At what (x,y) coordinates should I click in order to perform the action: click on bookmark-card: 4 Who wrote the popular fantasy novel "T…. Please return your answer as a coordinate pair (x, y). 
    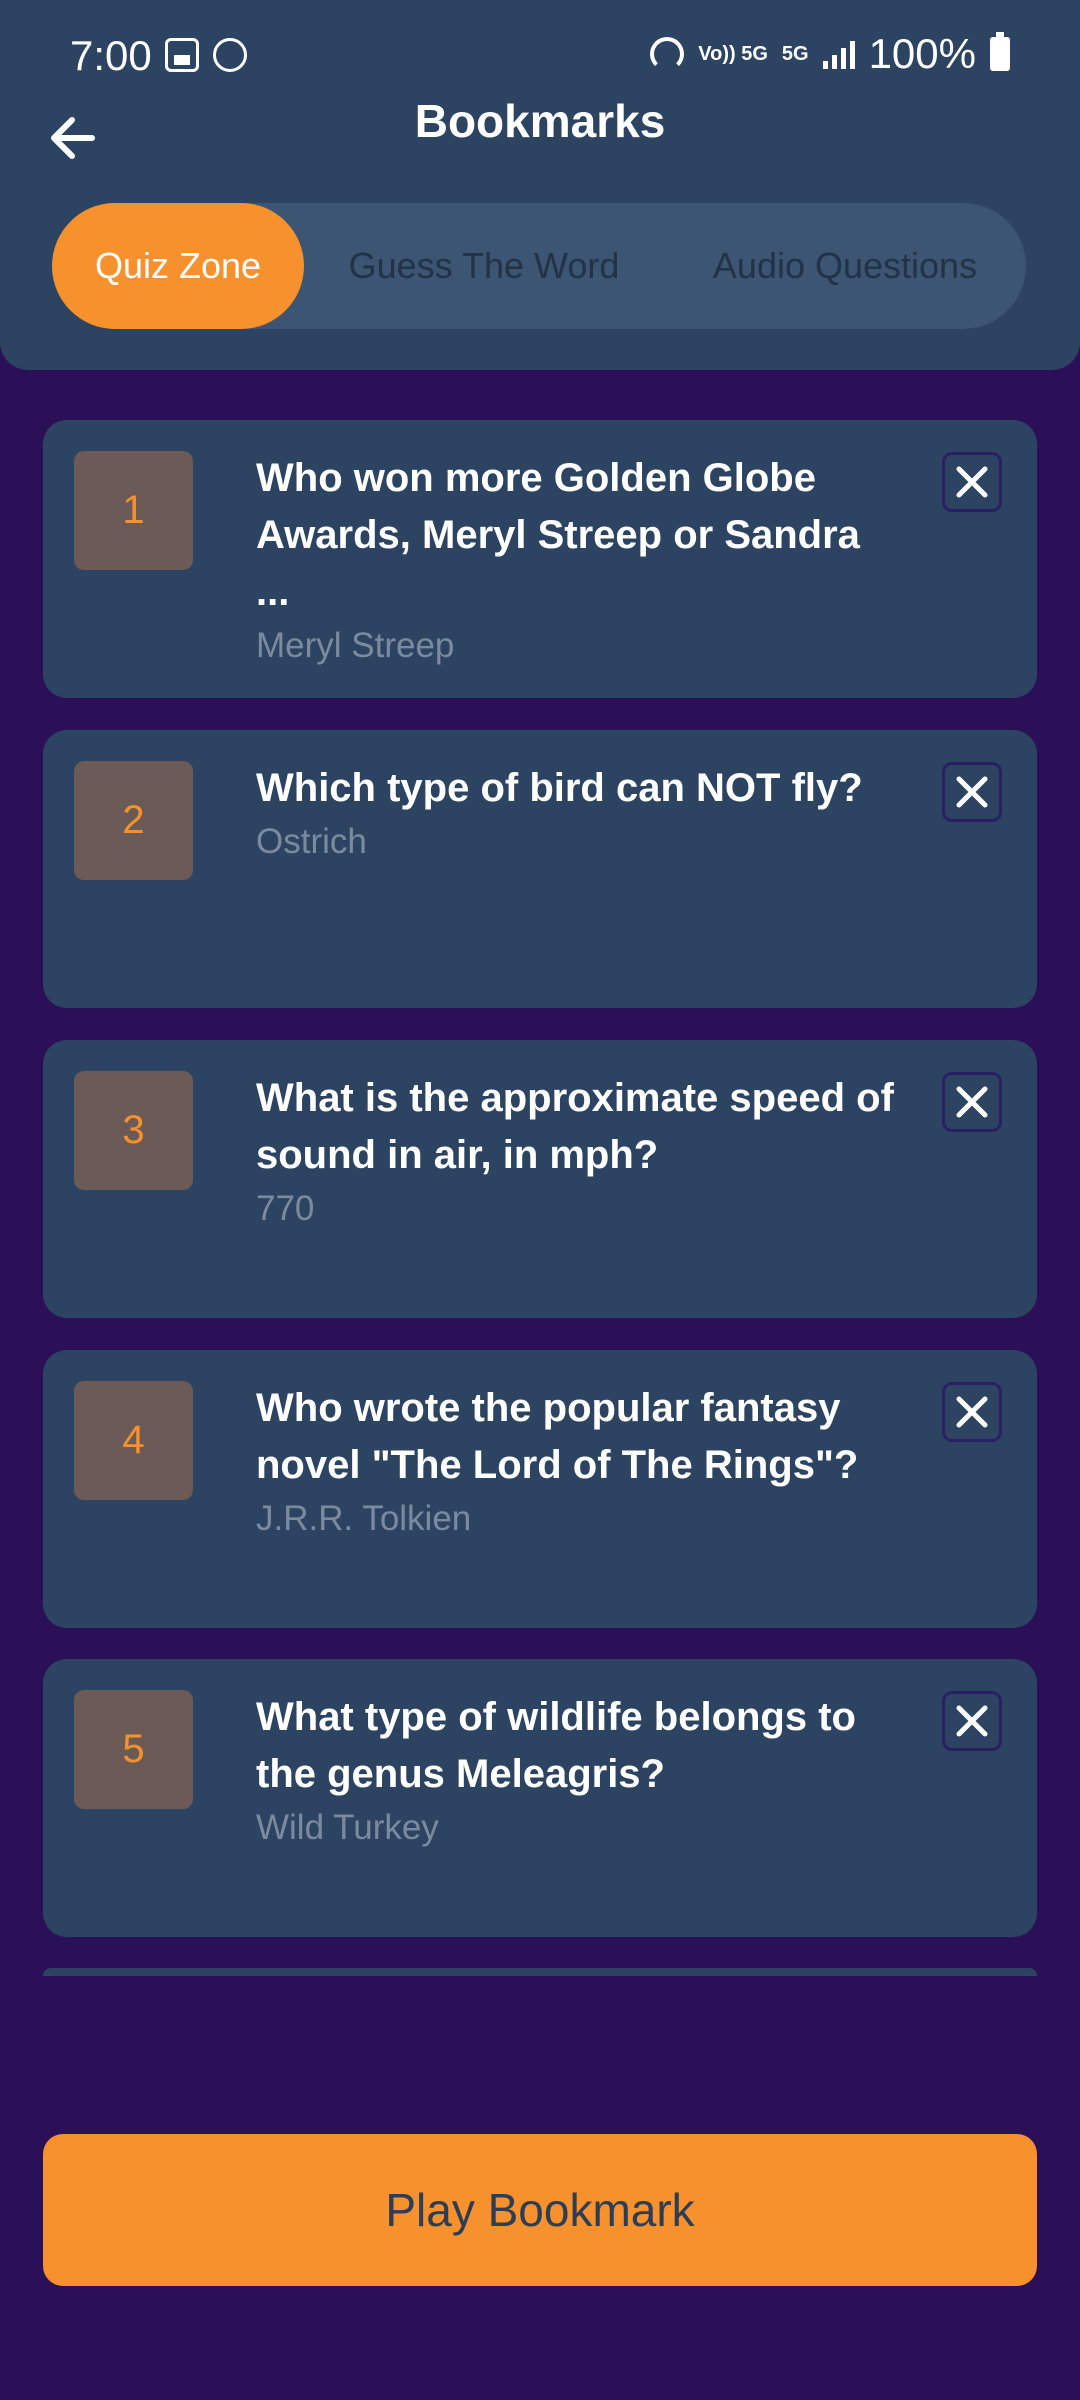
    Looking at the image, I should click on (540, 1489).